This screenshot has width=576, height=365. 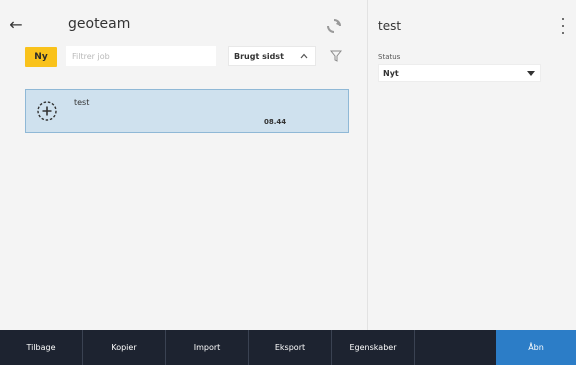 I want to click on new-job-button: Ny, so click(x=41, y=57).